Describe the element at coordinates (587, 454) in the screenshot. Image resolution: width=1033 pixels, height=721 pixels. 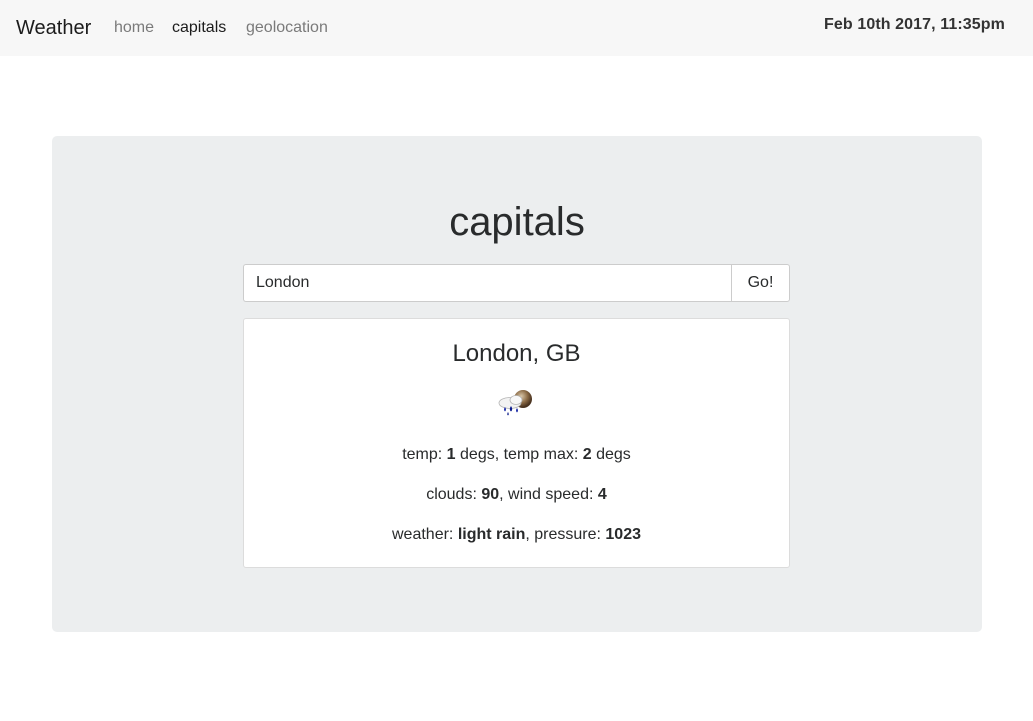
I see `temp-max-value: 2` at that location.